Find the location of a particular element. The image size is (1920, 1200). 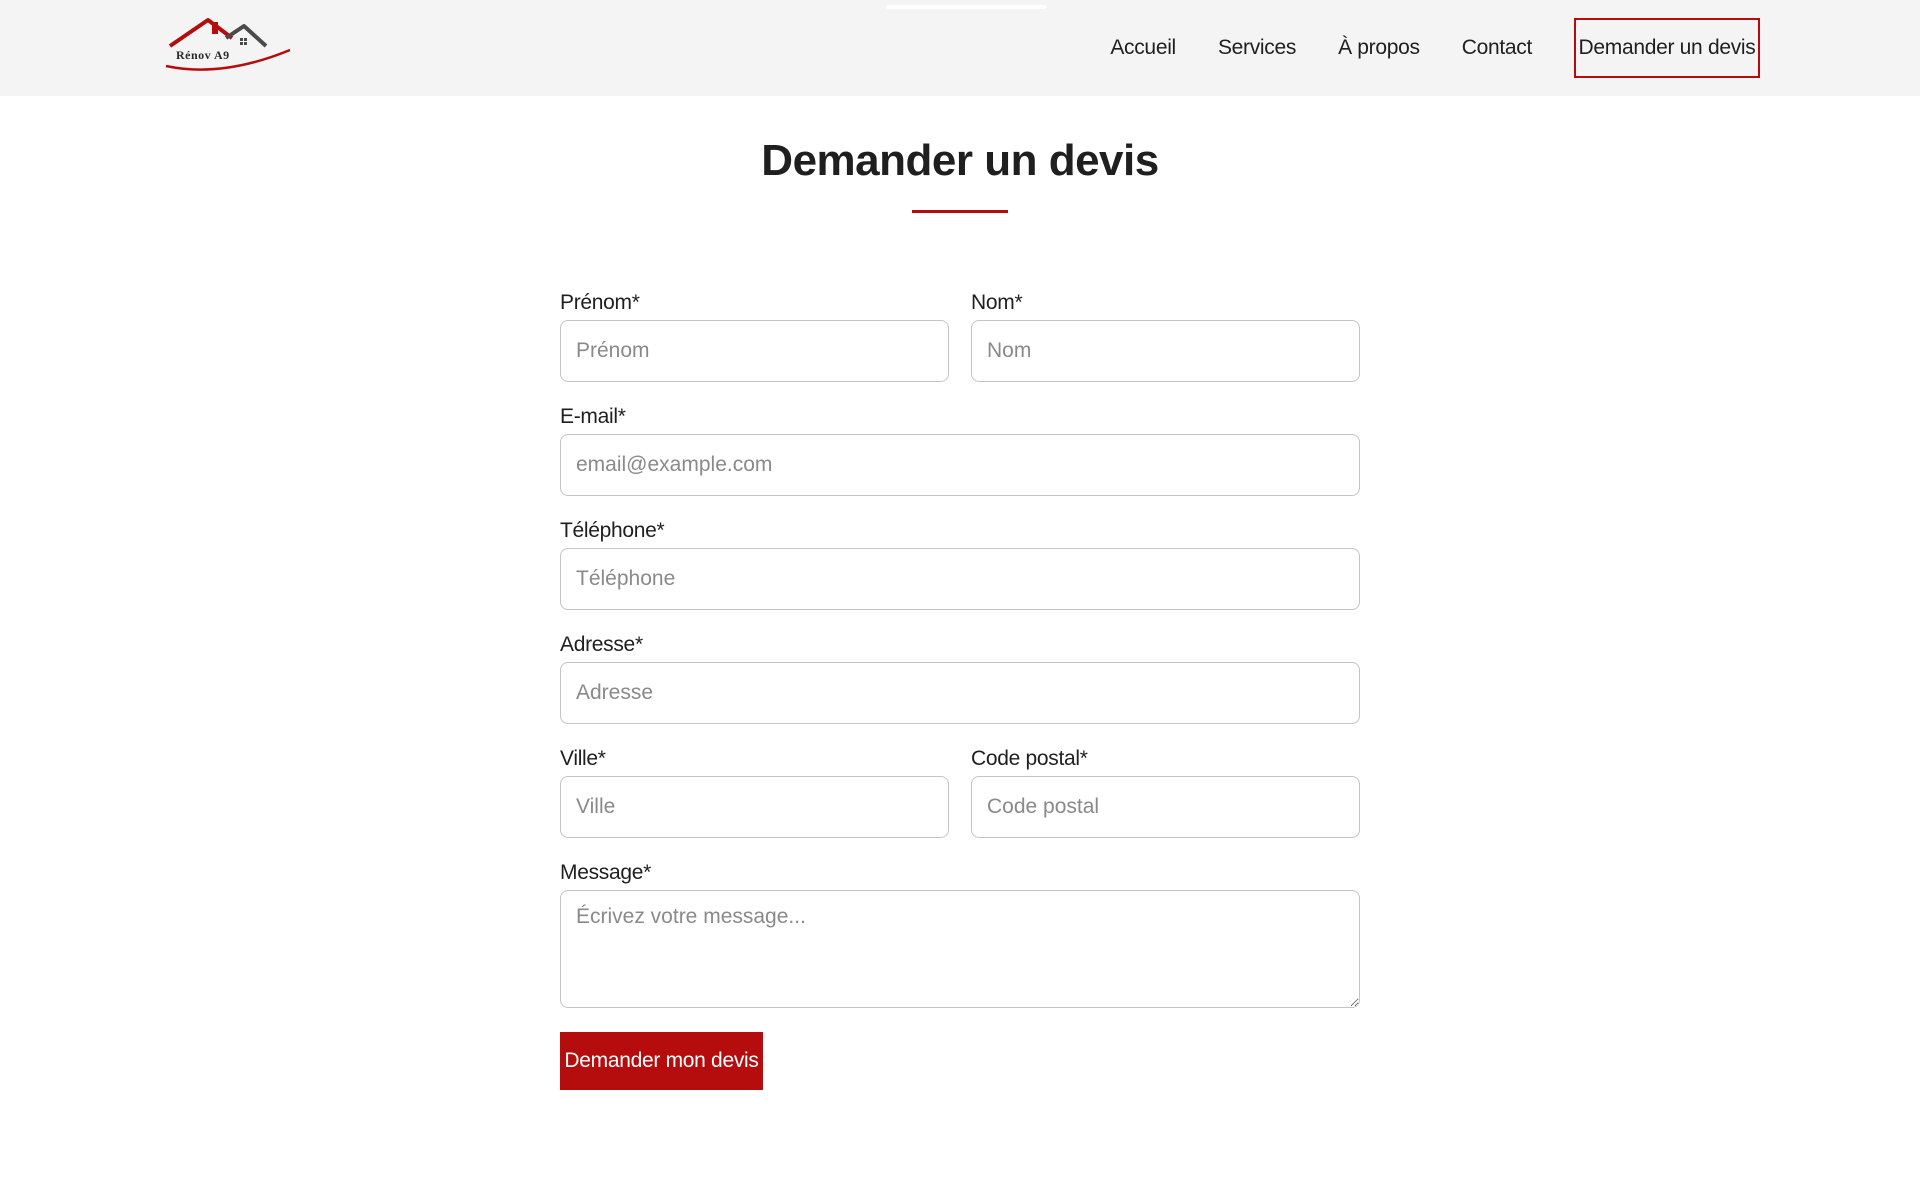

code-postal-input is located at coordinates (1165, 807).